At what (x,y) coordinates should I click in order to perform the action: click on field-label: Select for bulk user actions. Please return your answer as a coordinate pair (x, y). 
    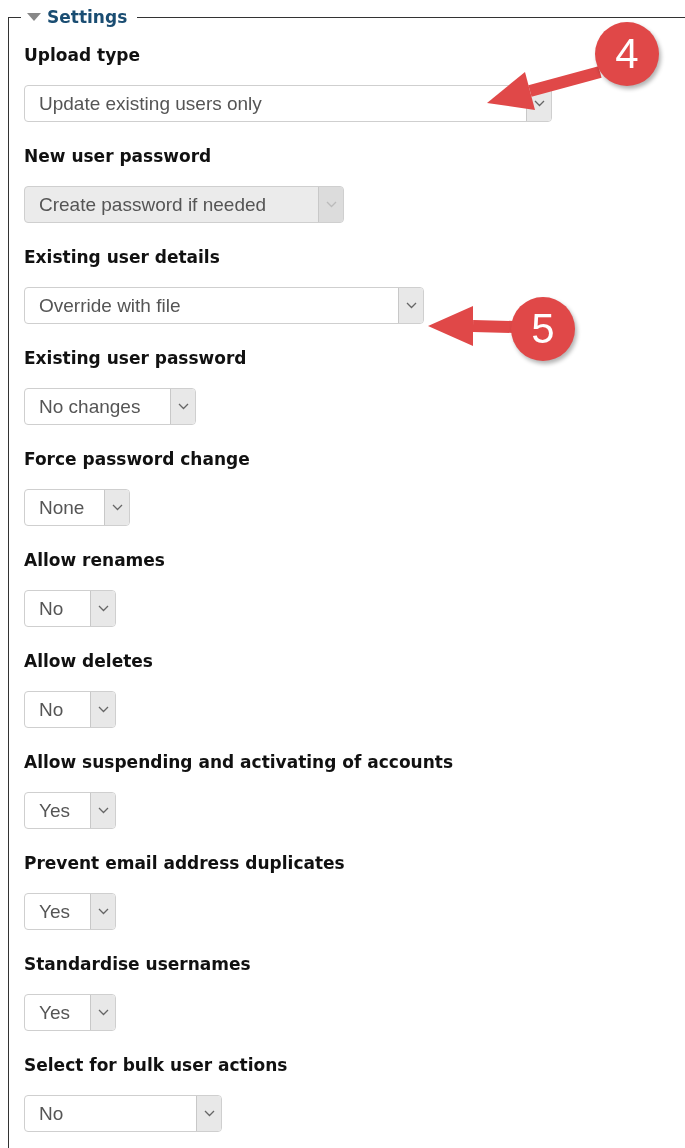
    Looking at the image, I should click on (156, 1065).